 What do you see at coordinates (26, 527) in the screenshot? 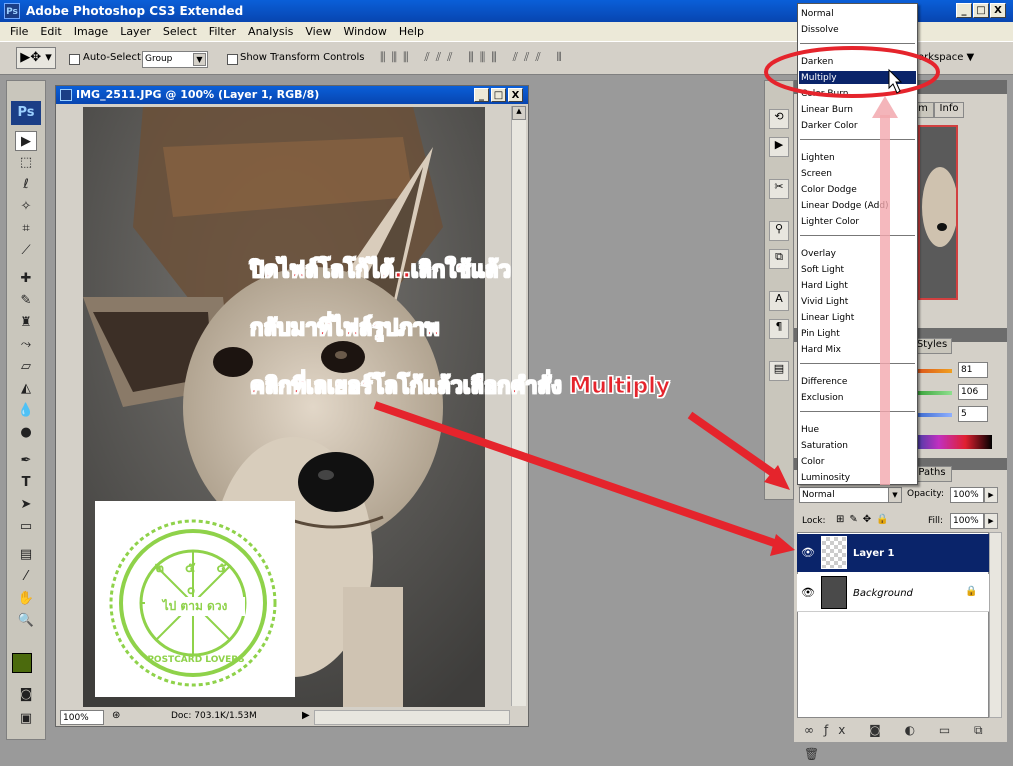
I see `shape-tool-icon: ▭` at bounding box center [26, 527].